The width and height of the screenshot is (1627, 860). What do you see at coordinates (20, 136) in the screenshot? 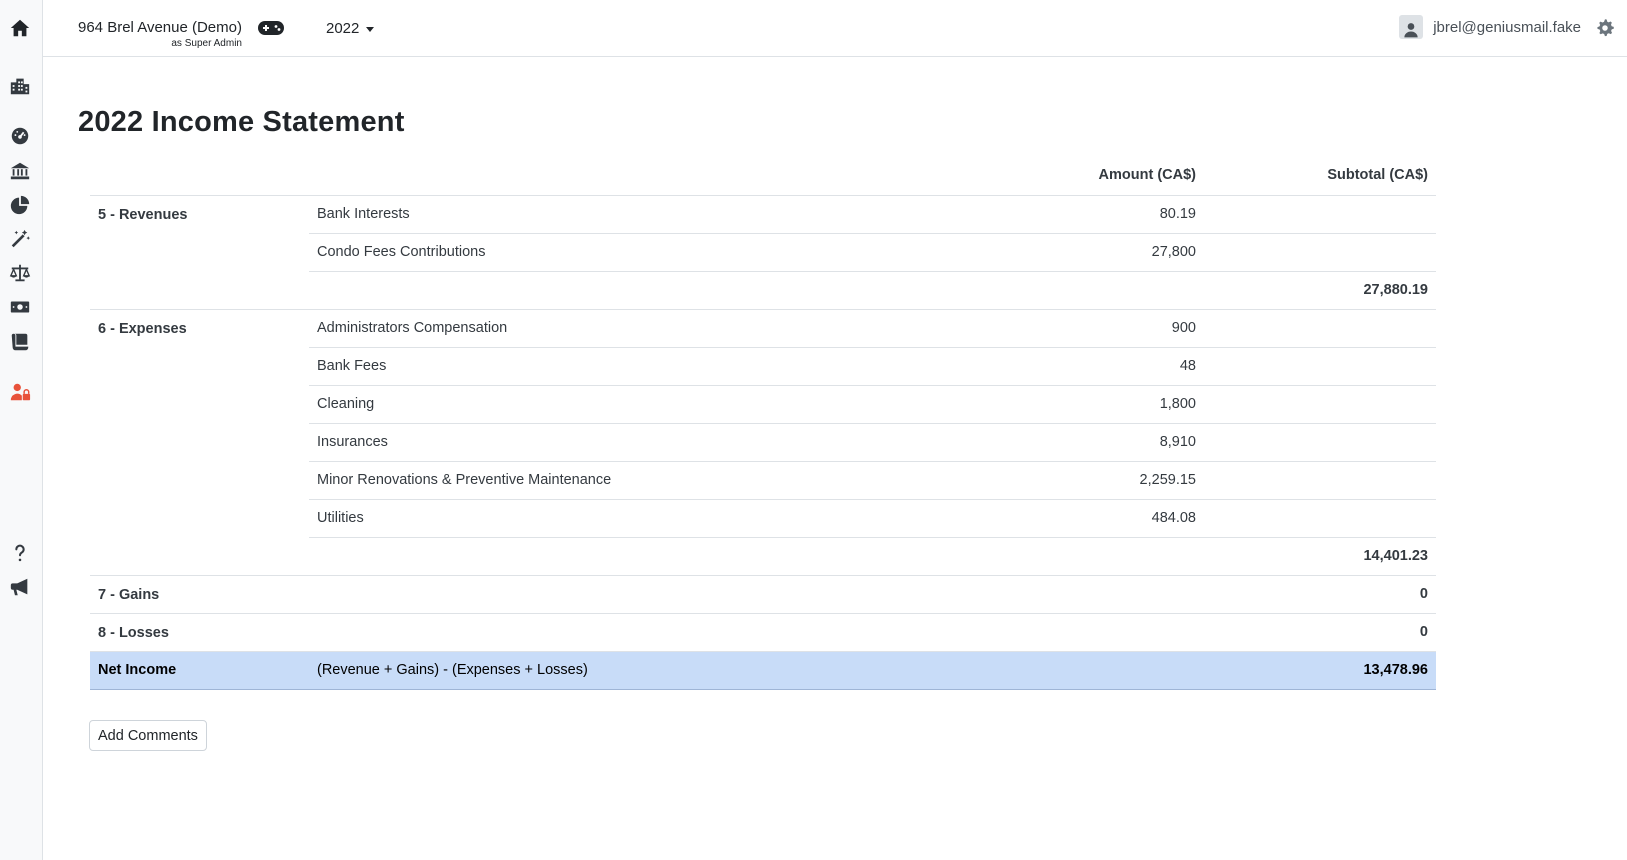
I see `dashboard-icon` at bounding box center [20, 136].